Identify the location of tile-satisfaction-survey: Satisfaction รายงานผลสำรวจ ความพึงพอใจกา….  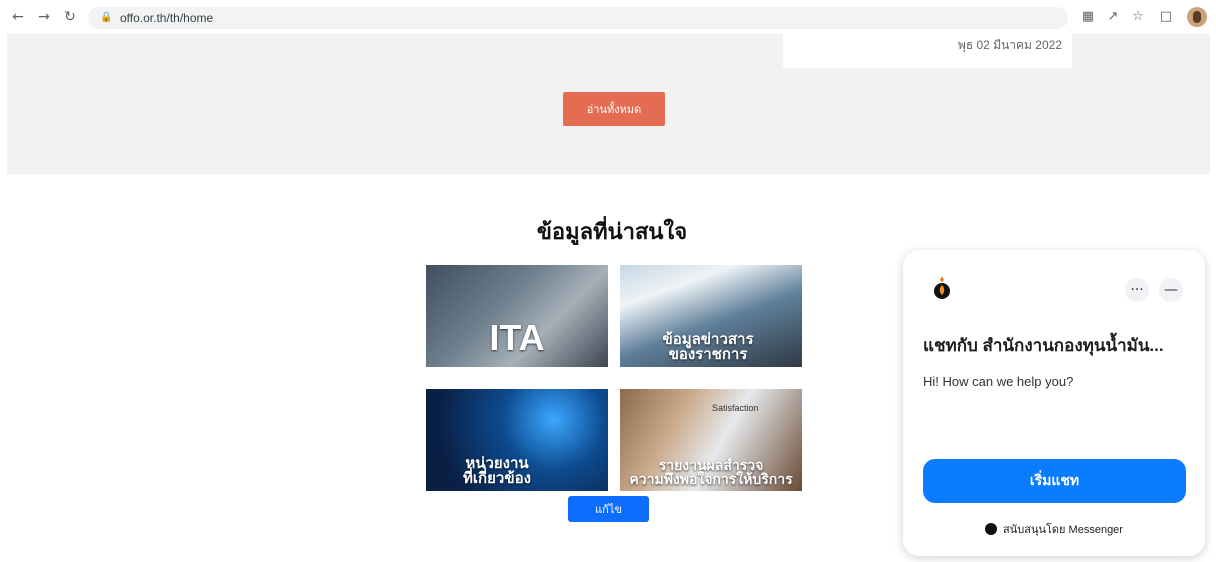
(711, 440).